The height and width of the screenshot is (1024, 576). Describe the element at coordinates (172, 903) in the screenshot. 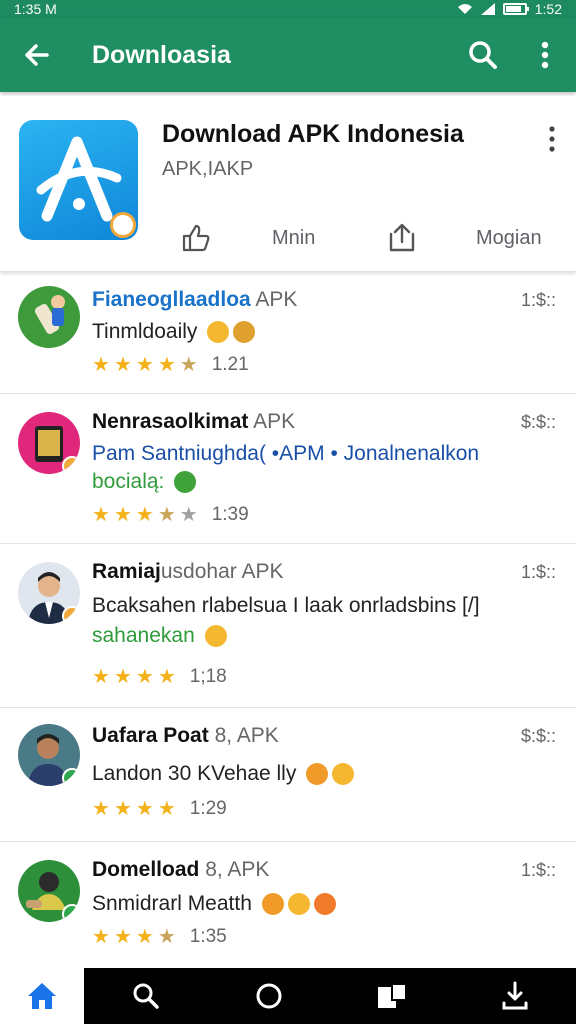

I see `item-description-text: Snmidrarl Meatth` at that location.